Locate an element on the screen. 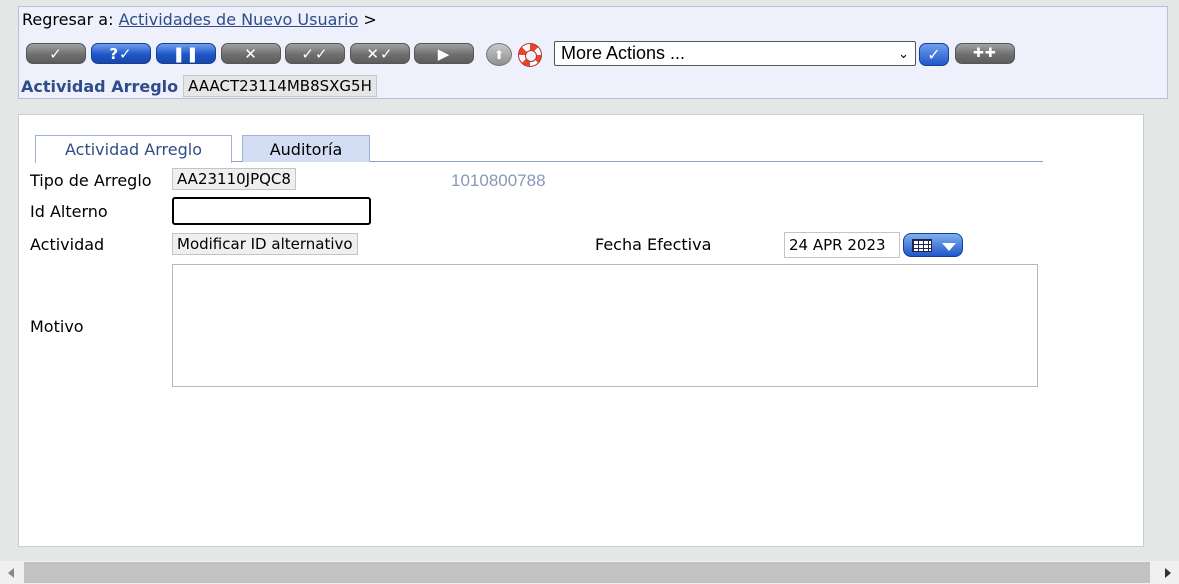  breadcrumb-prefix: Regresar a: is located at coordinates (68, 19).